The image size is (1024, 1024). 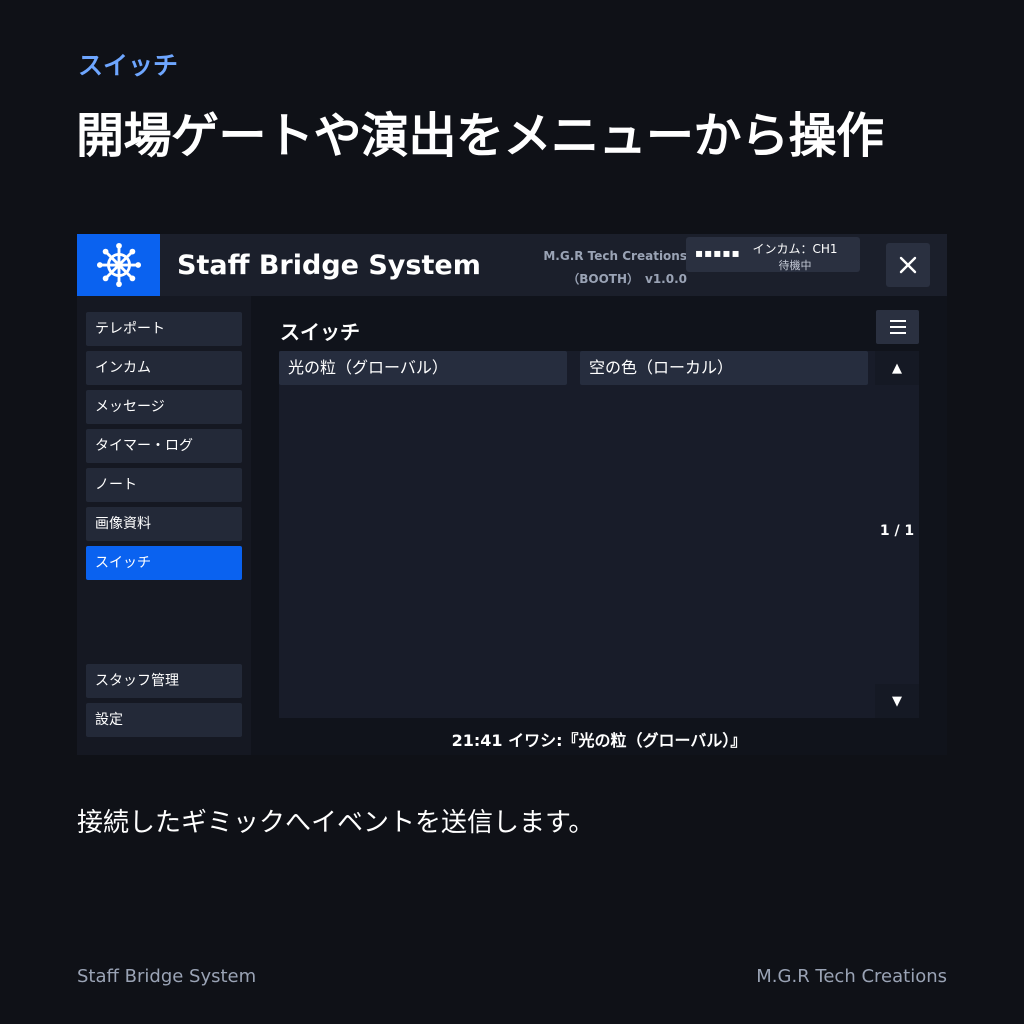 What do you see at coordinates (329, 265) in the screenshot?
I see `app-title: Staff Bridge System` at bounding box center [329, 265].